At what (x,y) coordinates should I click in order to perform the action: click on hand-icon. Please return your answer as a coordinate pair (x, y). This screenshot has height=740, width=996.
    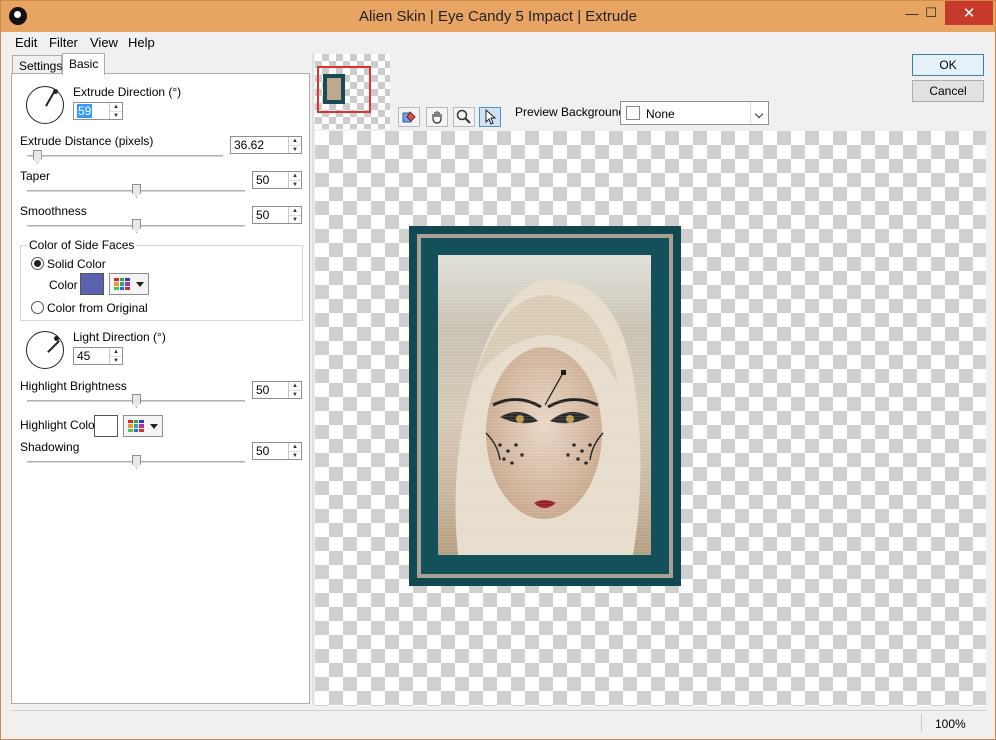
    Looking at the image, I should click on (437, 117).